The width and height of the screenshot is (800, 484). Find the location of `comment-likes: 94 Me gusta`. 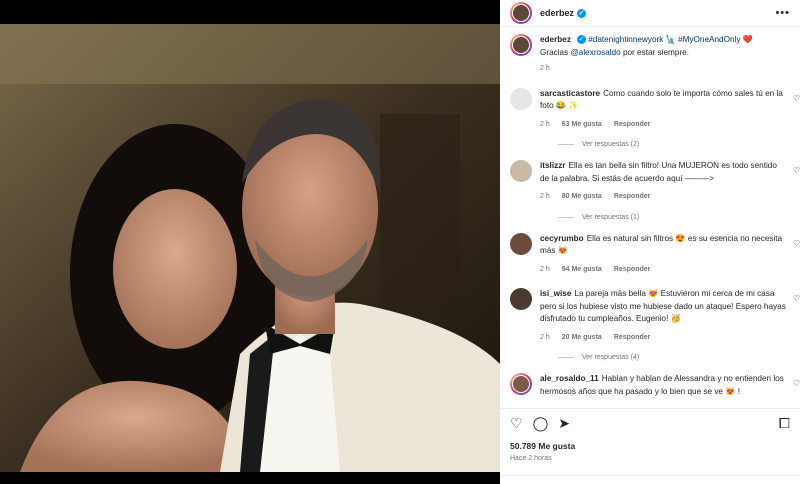

comment-likes: 94 Me gusta is located at coordinates (582, 270).